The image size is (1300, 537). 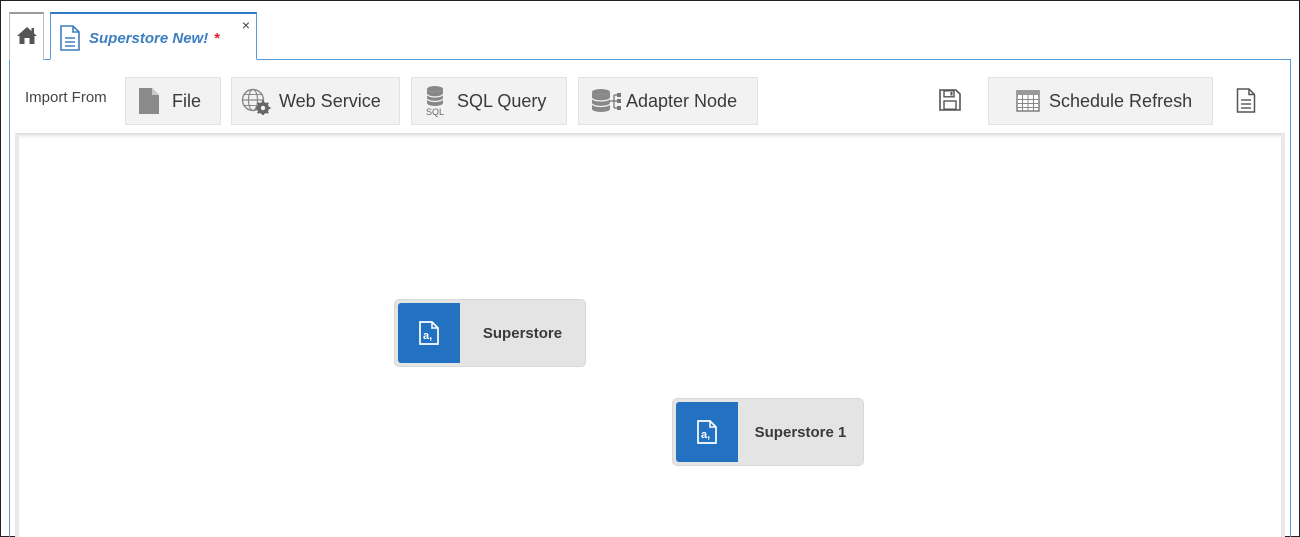 I want to click on tab-title-text: Superstore New!, so click(x=149, y=38).